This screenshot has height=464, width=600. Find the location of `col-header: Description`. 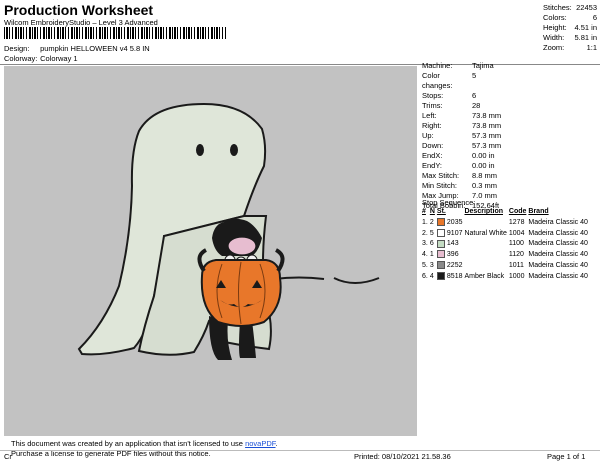

col-header: Description is located at coordinates (483, 211).